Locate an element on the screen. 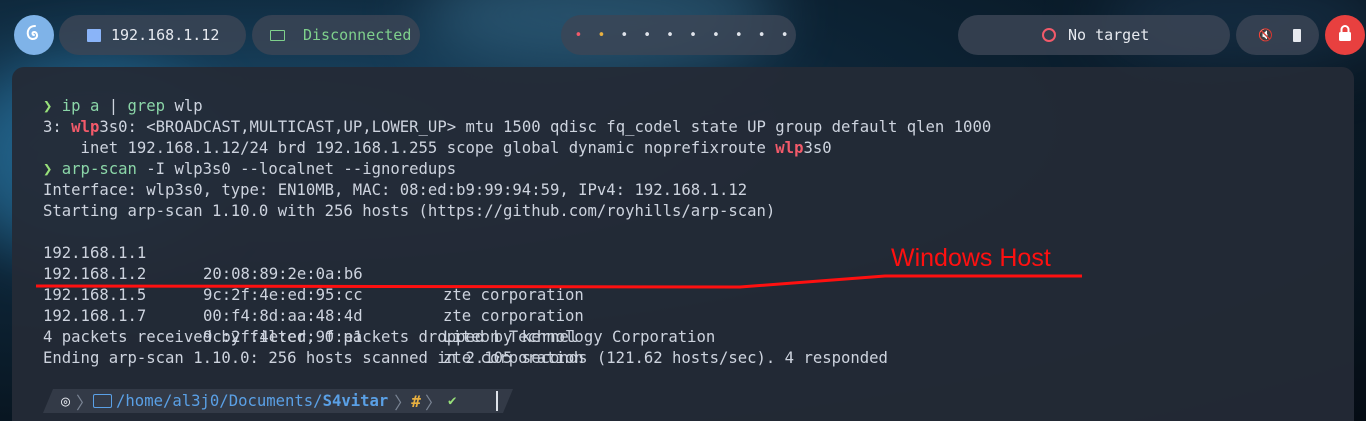 Image resolution: width=1366 pixels, height=421 pixels. workspace-7: • is located at coordinates (715, 35).